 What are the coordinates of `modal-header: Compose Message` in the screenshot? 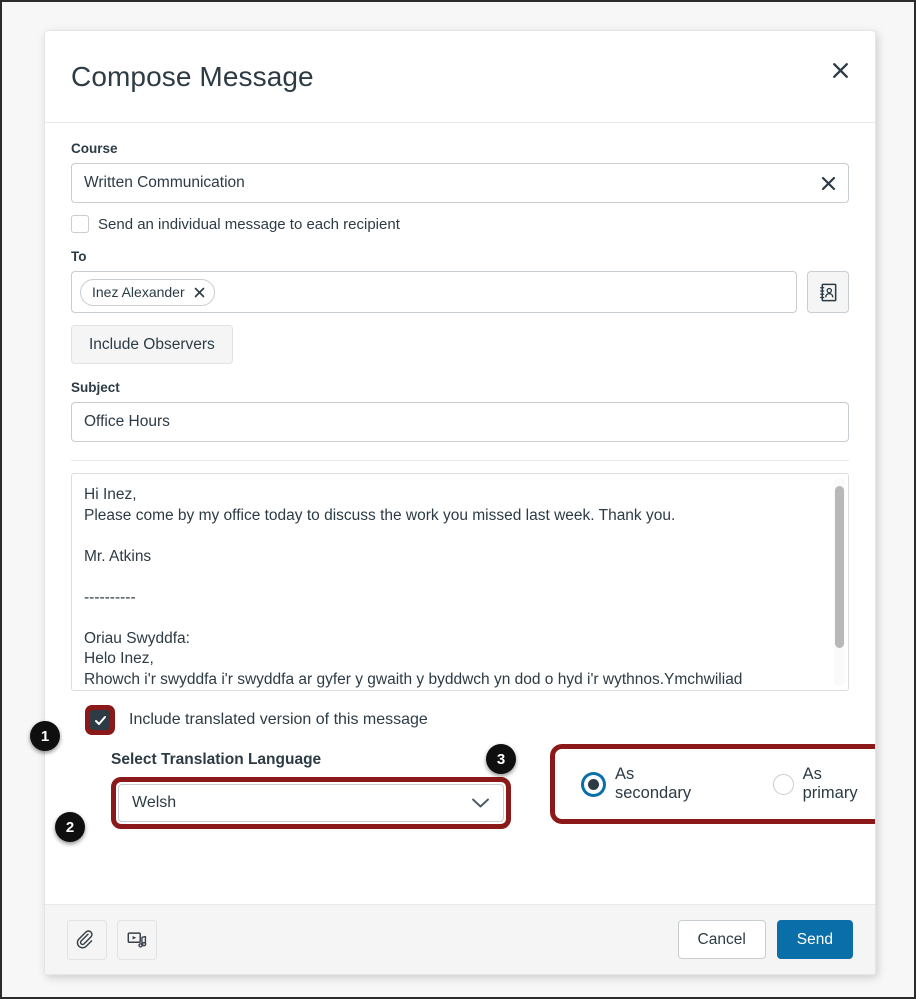 It's located at (460, 77).